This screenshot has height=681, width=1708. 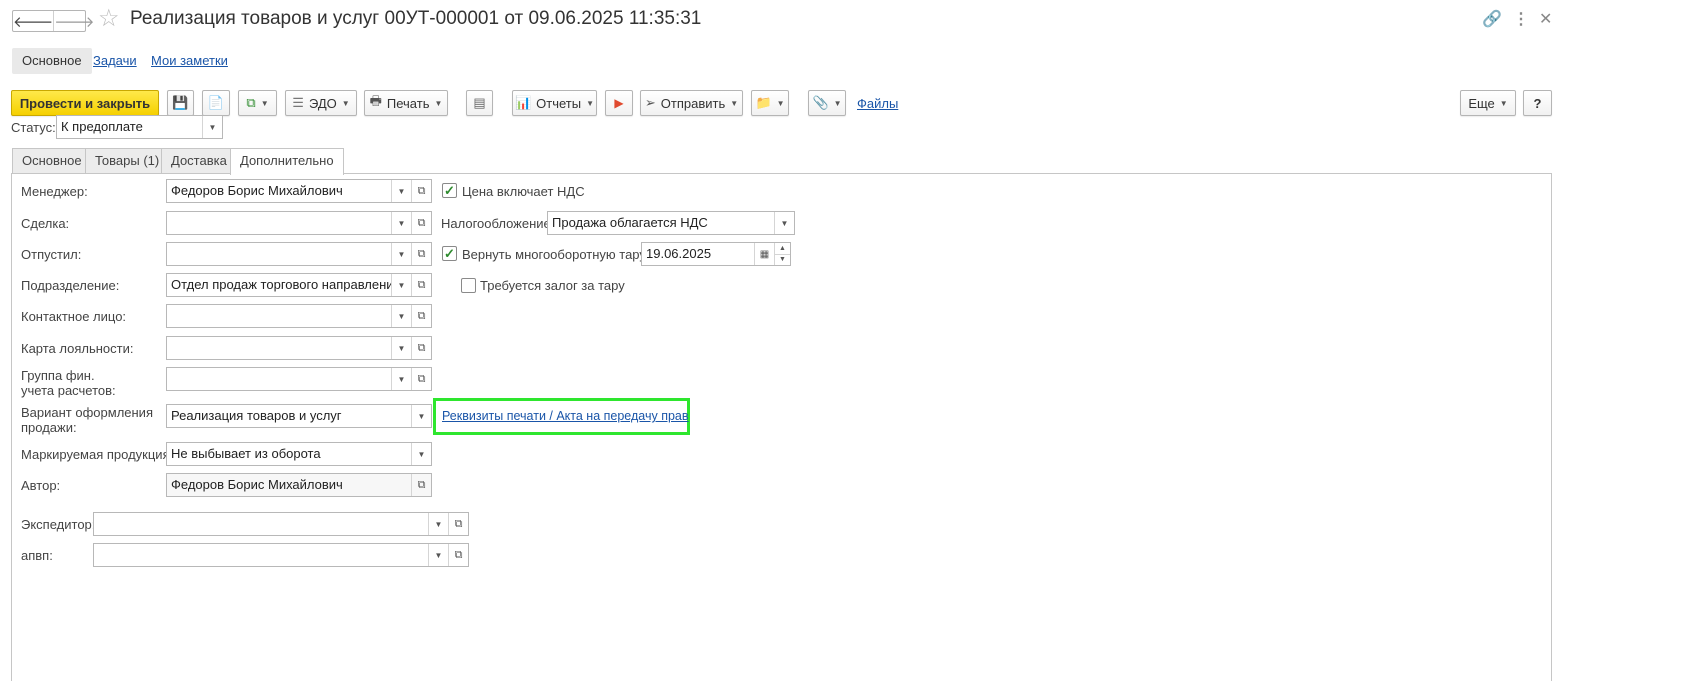 What do you see at coordinates (115, 61) in the screenshot?
I see `tab-tasks: Задачи` at bounding box center [115, 61].